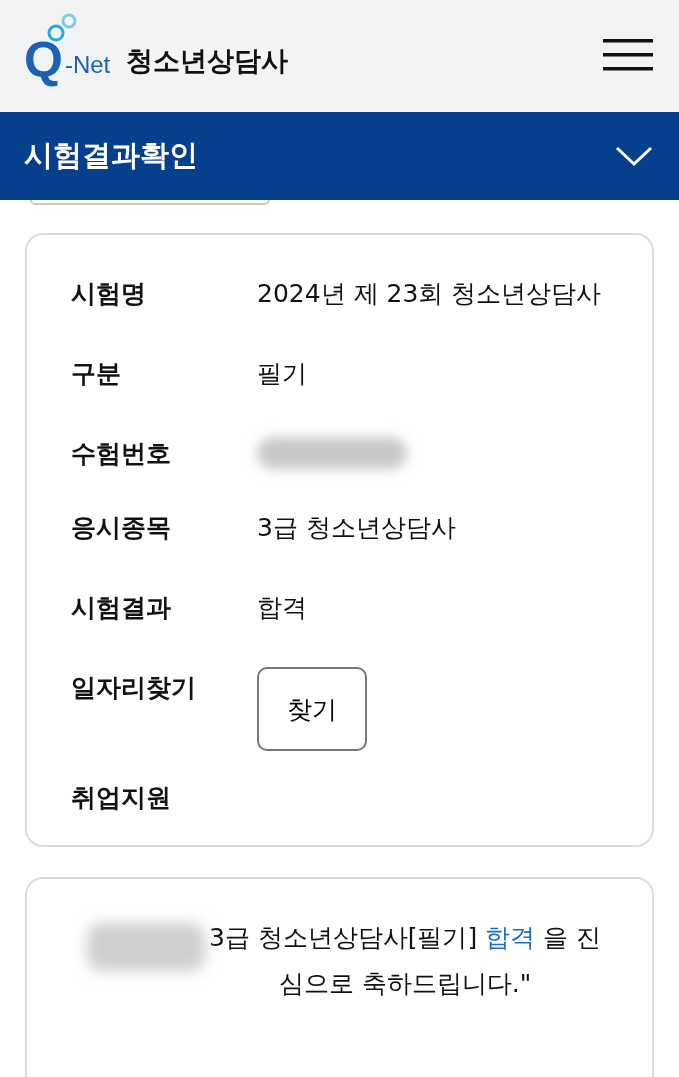 The image size is (679, 1077). I want to click on field-label: 구분, so click(96, 374).